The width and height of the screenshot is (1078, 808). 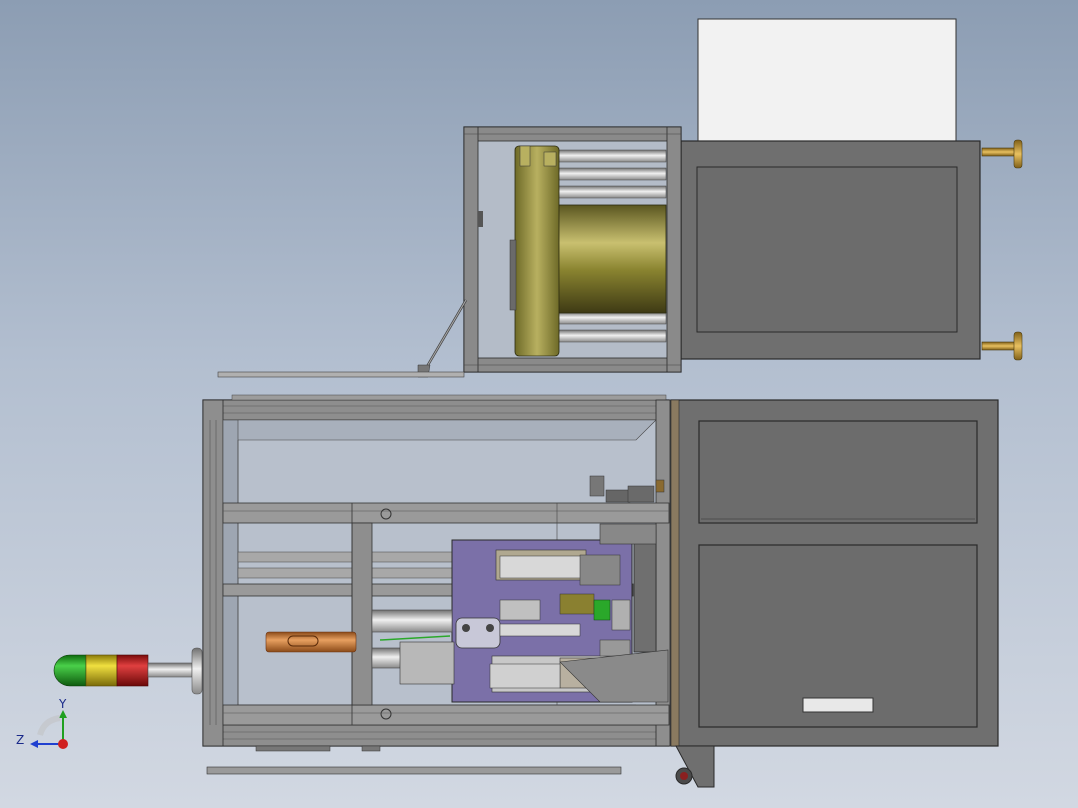 What do you see at coordinates (20, 740) in the screenshot?
I see `axis-z-label: Z` at bounding box center [20, 740].